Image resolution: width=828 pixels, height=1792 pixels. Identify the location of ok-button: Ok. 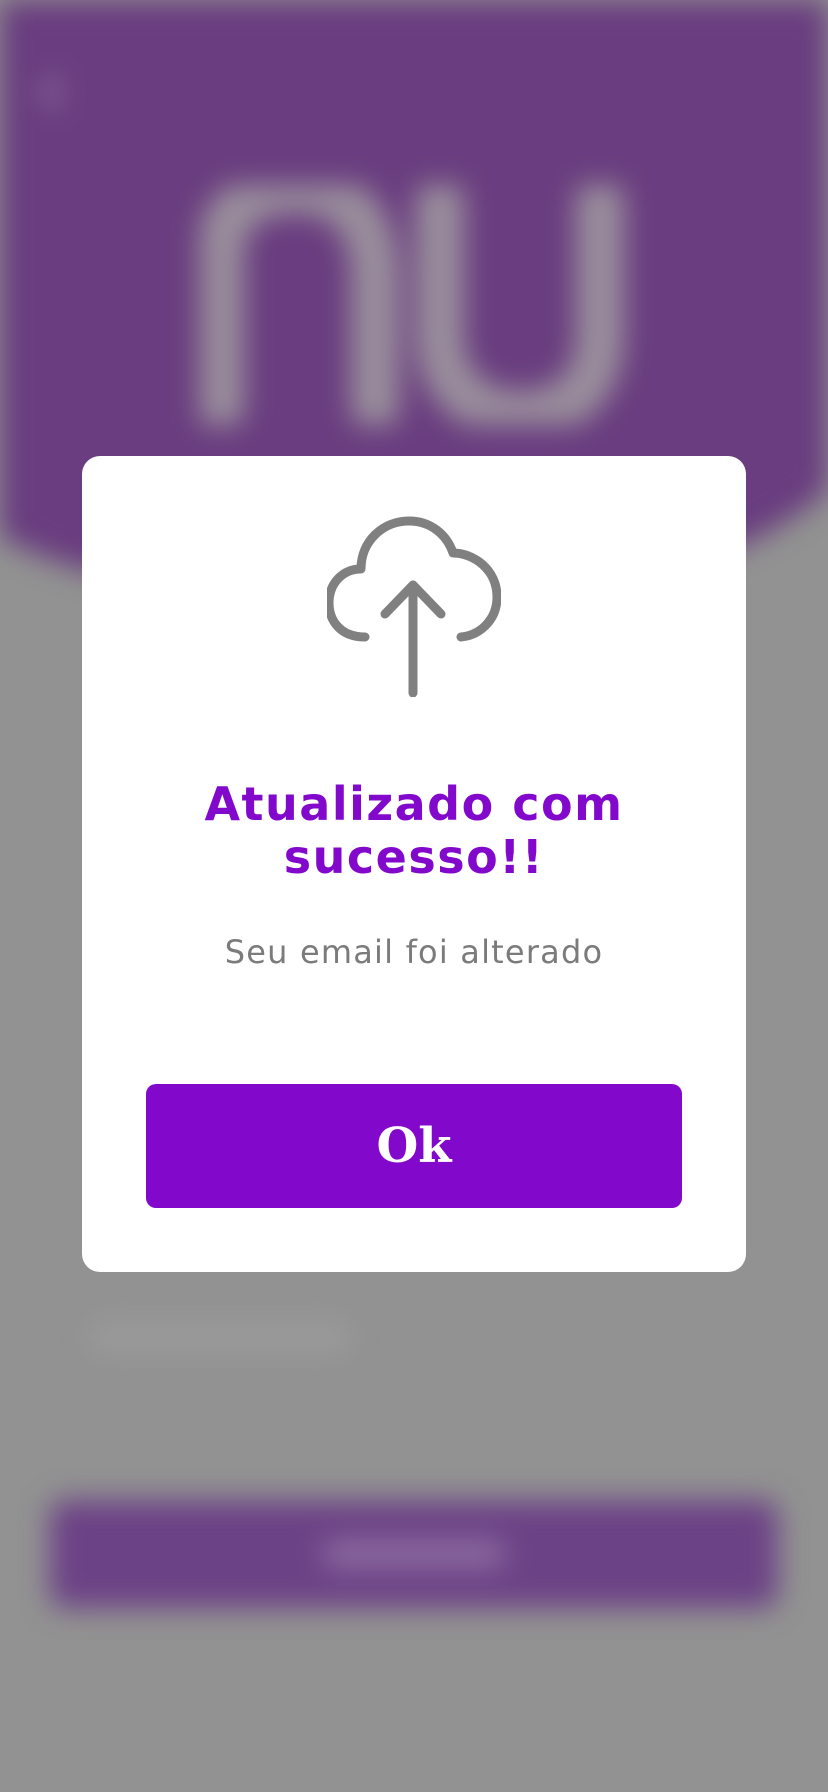
(414, 1146).